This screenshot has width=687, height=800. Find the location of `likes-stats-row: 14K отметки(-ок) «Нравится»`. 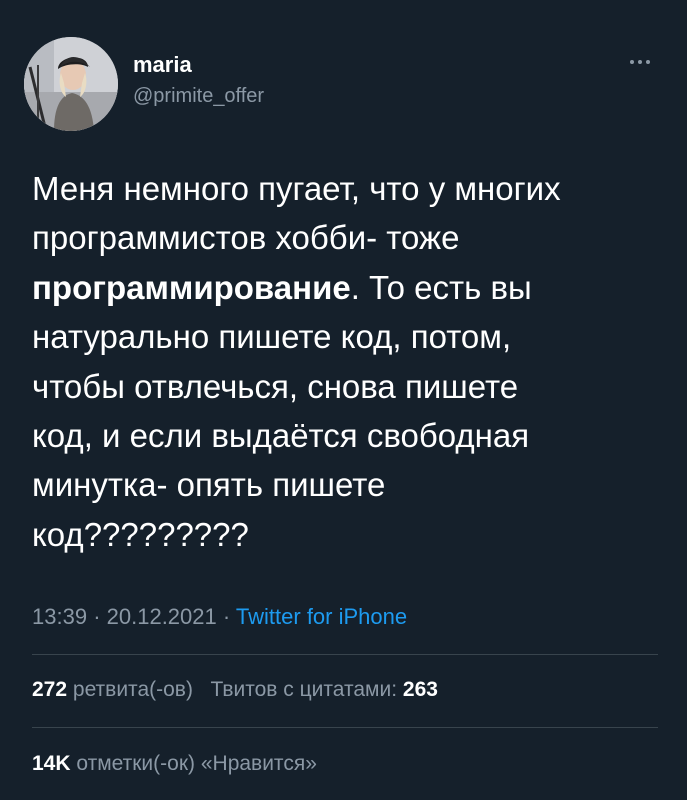

likes-stats-row: 14K отметки(-ок) «Нравится» is located at coordinates (174, 764).